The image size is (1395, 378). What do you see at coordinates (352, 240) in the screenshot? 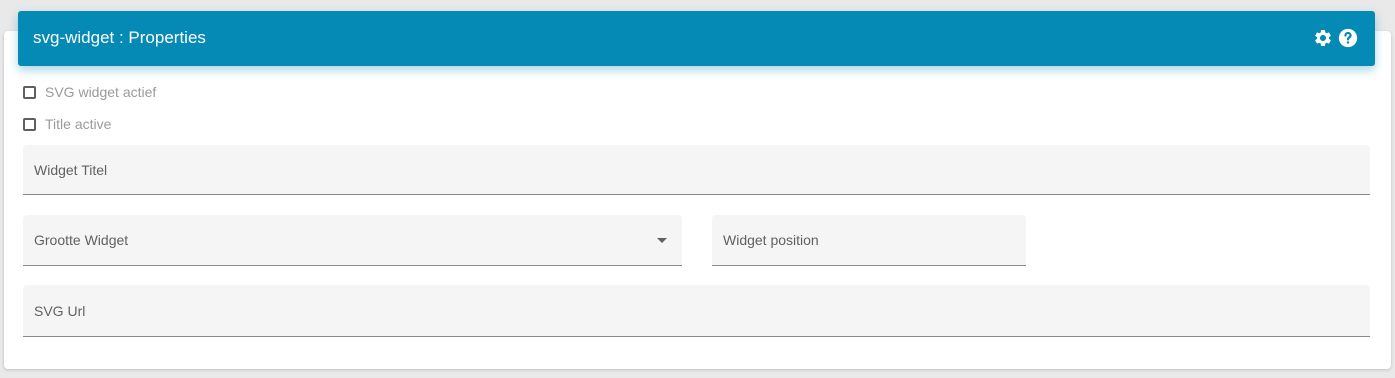
I see `widget-size-select: Grootte Widget` at bounding box center [352, 240].